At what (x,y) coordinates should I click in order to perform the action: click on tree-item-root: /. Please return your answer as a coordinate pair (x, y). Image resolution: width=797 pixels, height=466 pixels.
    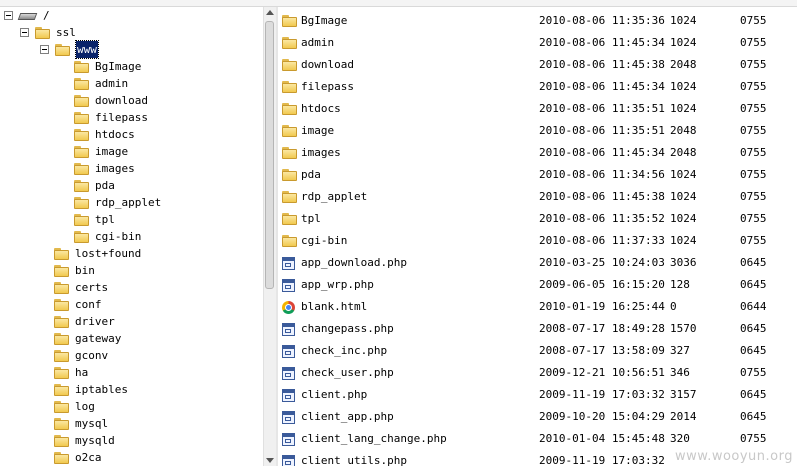
    Looking at the image, I should click on (27, 15).